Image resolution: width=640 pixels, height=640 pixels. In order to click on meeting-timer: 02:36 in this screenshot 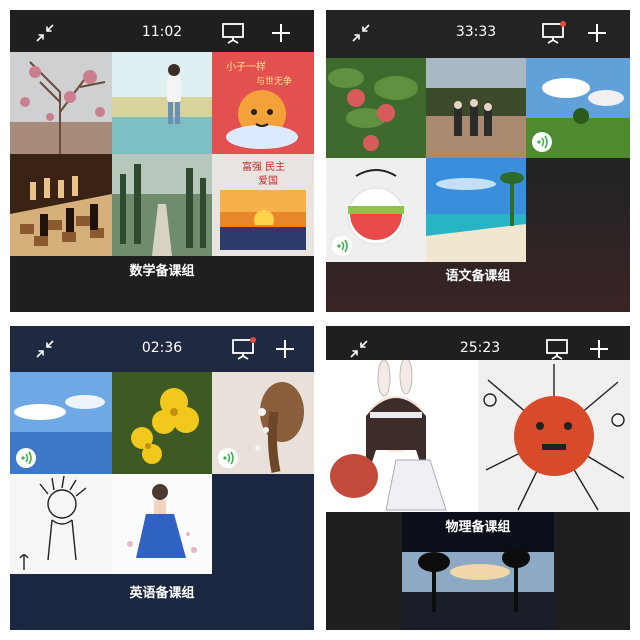, I will do `click(162, 348)`.